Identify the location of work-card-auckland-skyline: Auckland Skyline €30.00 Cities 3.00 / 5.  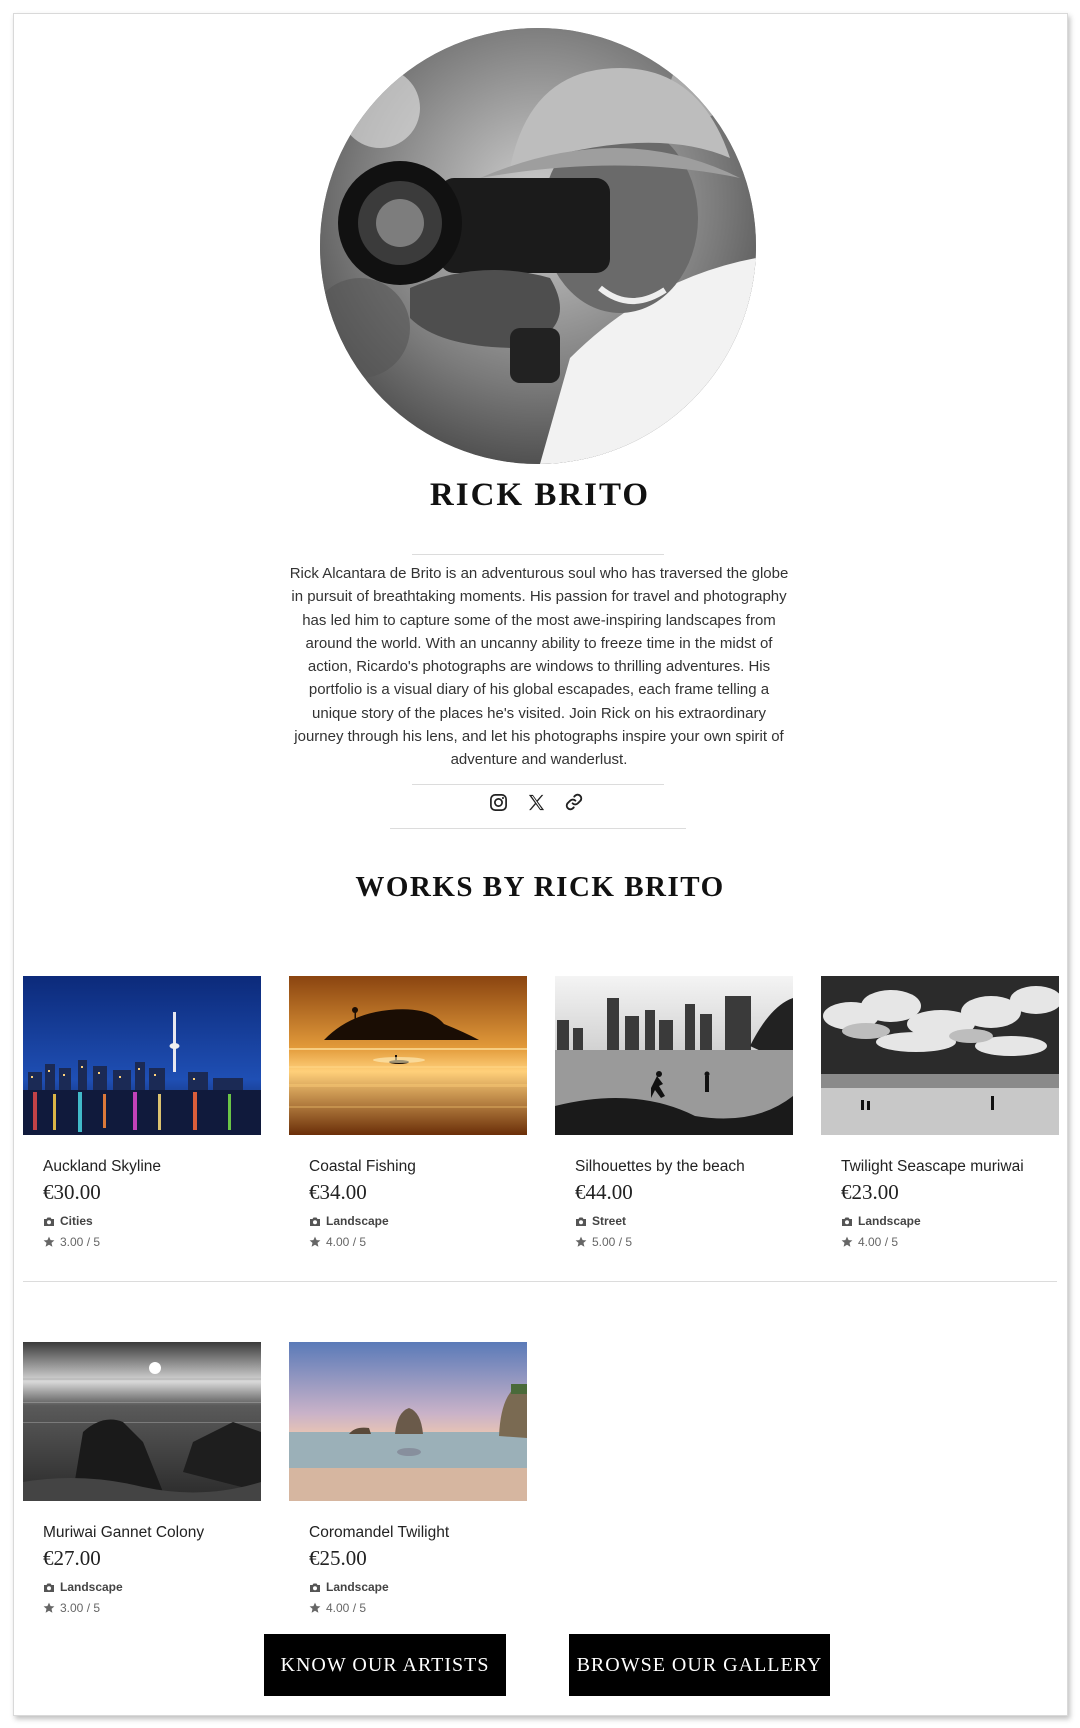
(142, 1113).